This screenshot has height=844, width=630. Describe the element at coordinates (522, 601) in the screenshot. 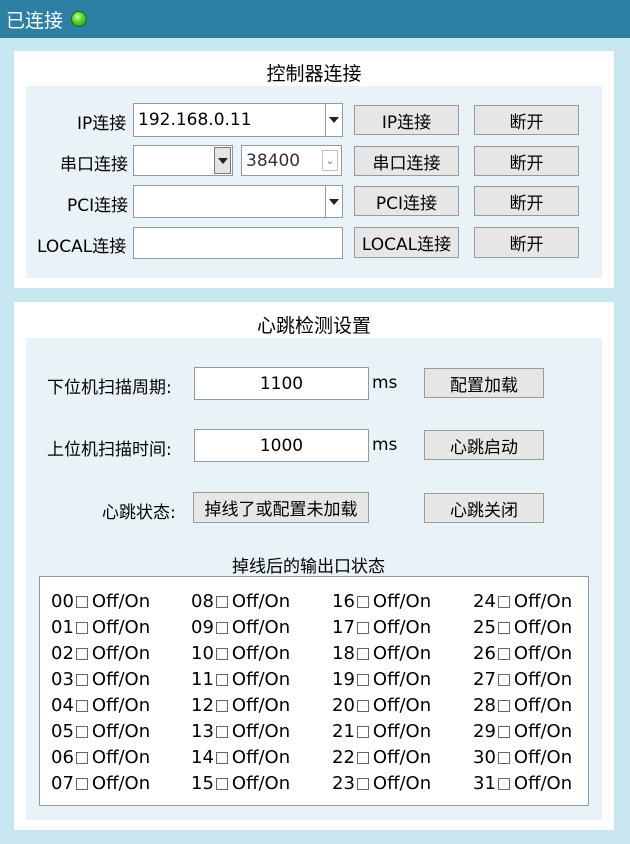

I see `output-port-item: 24 Off/On` at that location.